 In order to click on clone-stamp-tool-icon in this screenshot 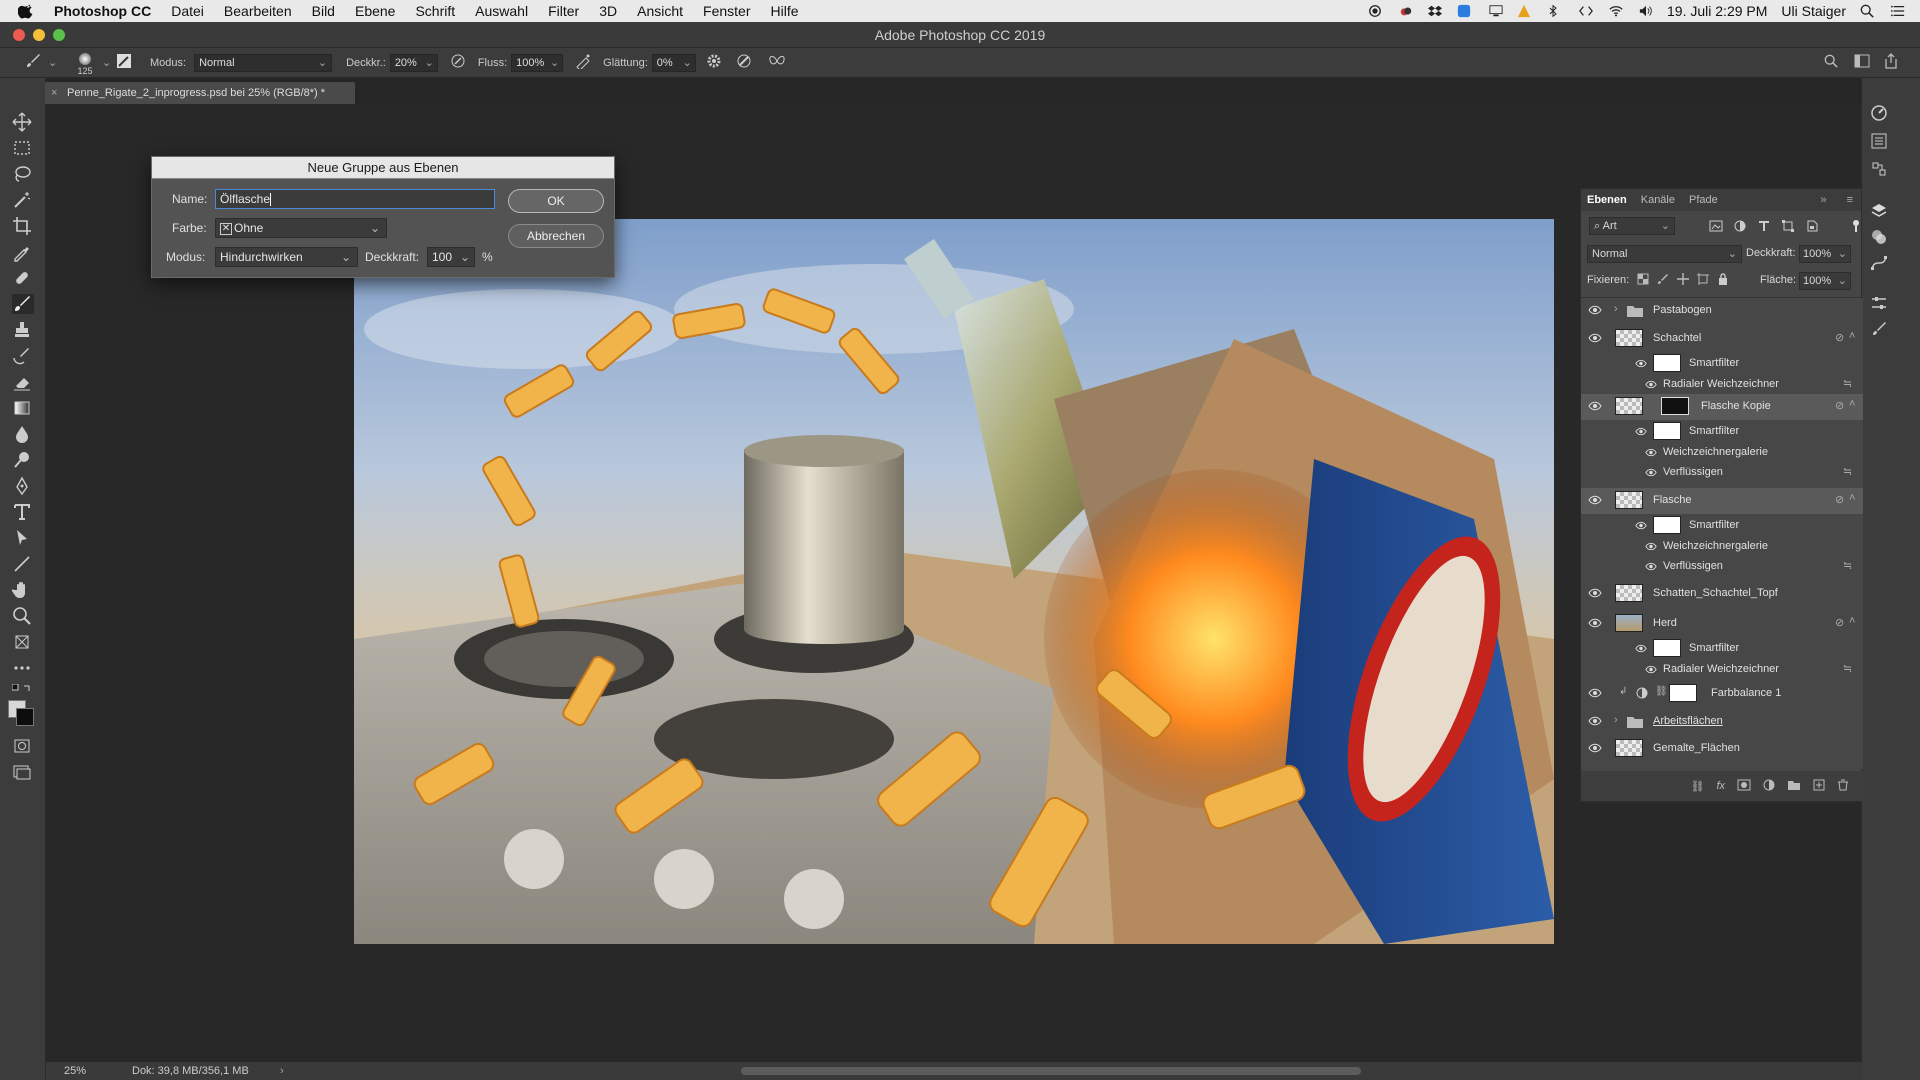, I will do `click(23, 330)`.